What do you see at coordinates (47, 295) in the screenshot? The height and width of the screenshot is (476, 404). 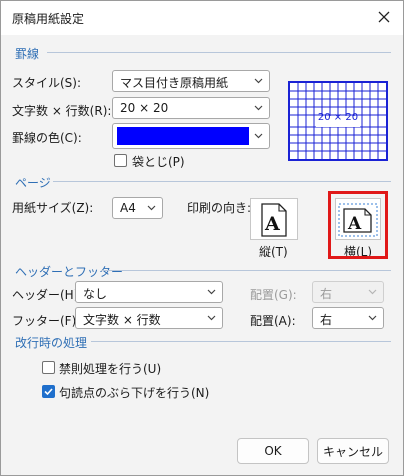 I see `header-label: ヘッダー(H):` at bounding box center [47, 295].